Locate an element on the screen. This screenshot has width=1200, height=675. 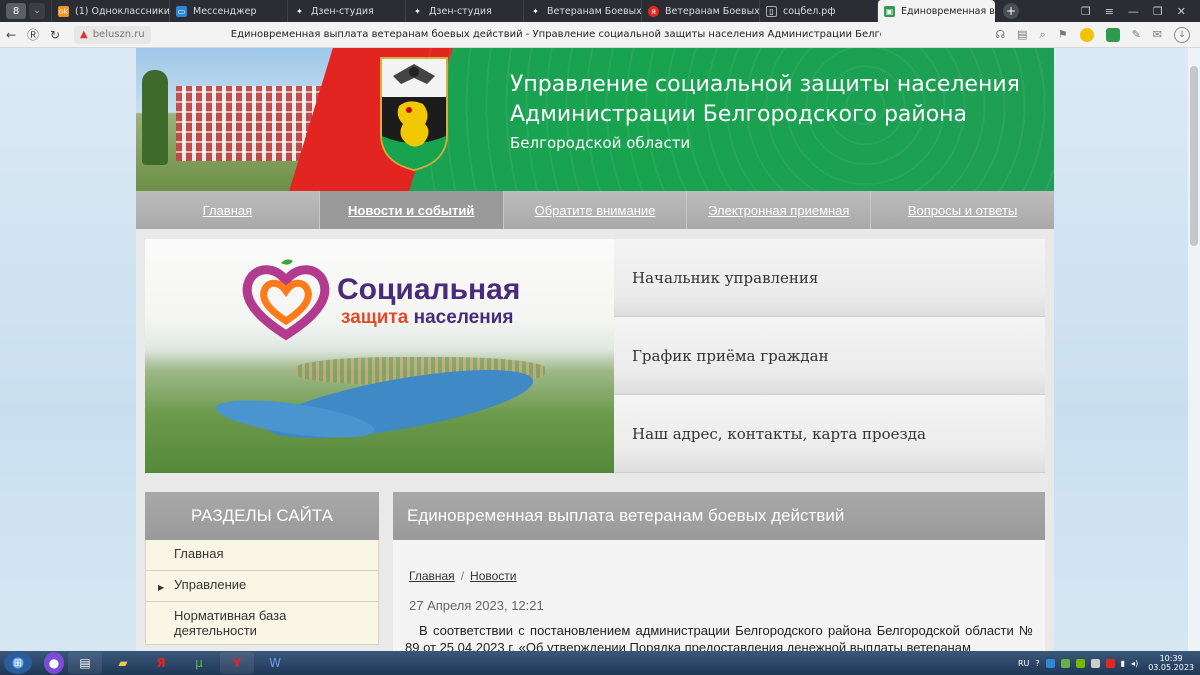
chevron-down-icon: ⌄ is located at coordinates (37, 11).